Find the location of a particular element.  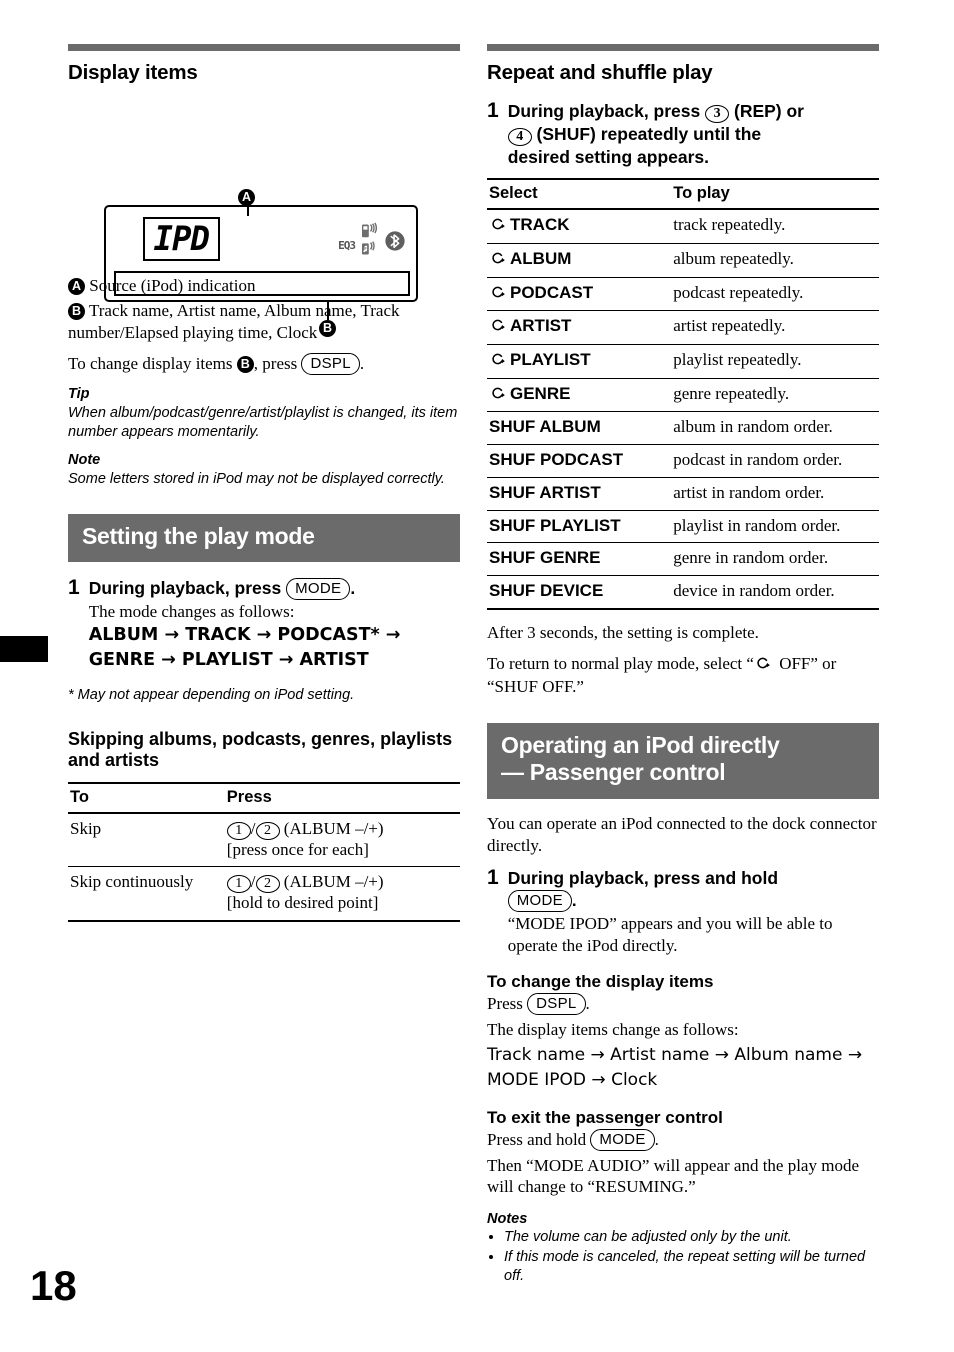

select-label: SHUF GENRE is located at coordinates (545, 558).